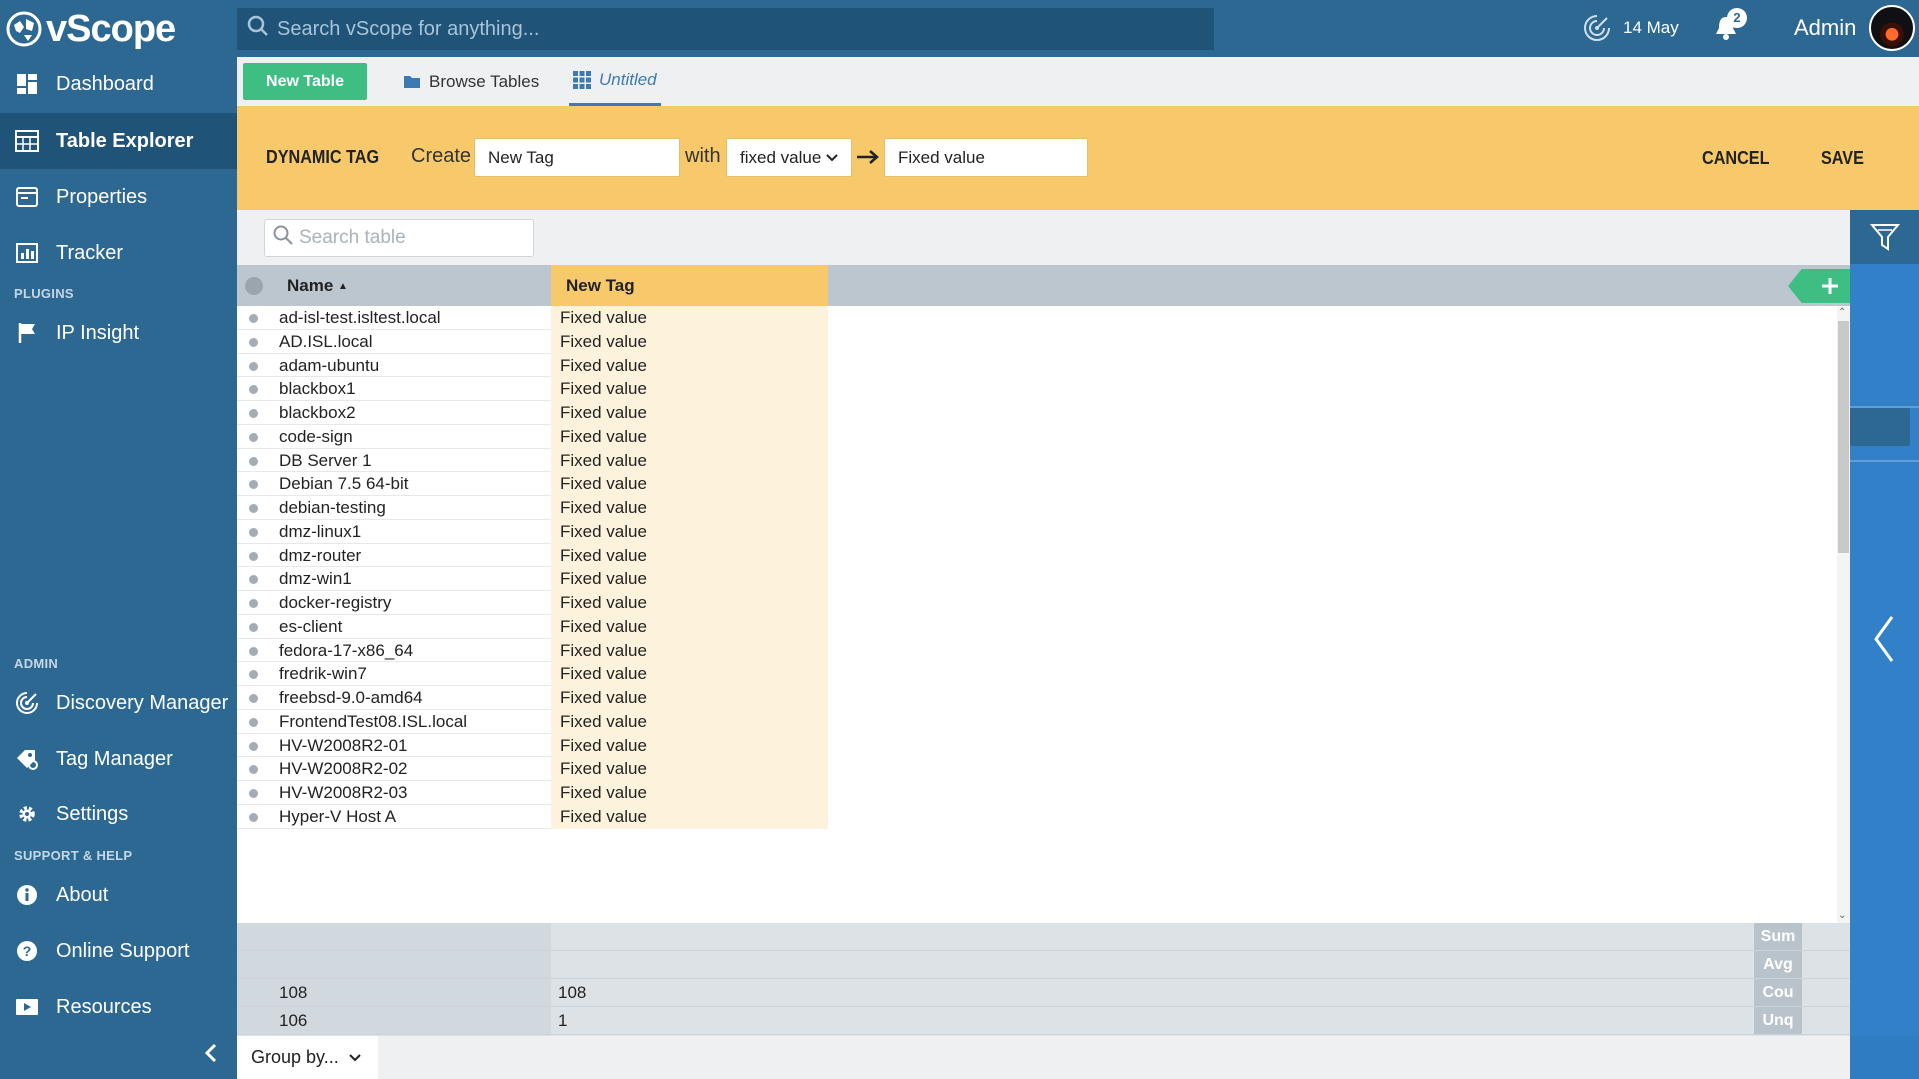 The height and width of the screenshot is (1079, 1919). What do you see at coordinates (1778, 964) in the screenshot?
I see `aggregate-avg-label: Avg` at bounding box center [1778, 964].